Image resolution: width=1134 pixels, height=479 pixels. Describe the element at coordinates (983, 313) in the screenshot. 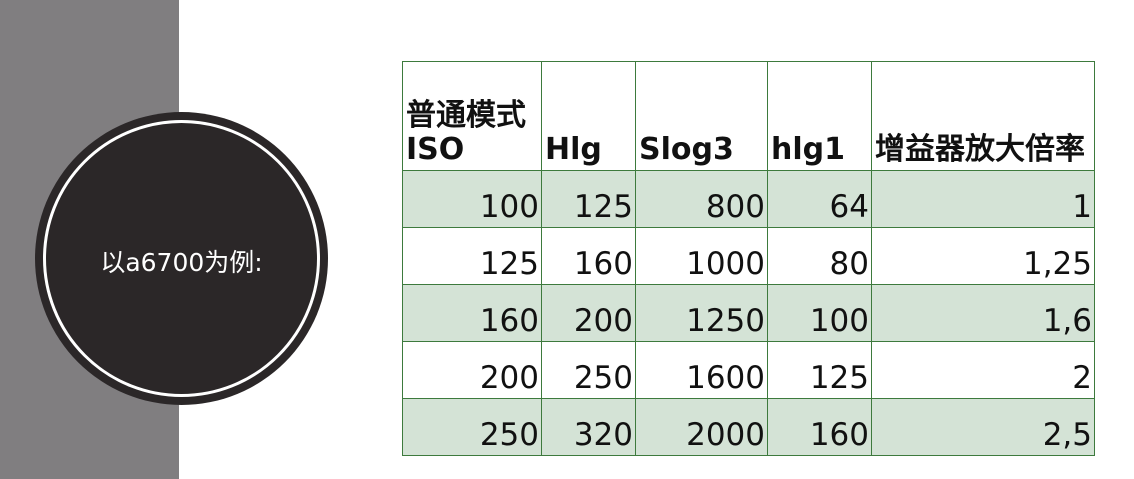

I see `table-cell: 1,6` at that location.